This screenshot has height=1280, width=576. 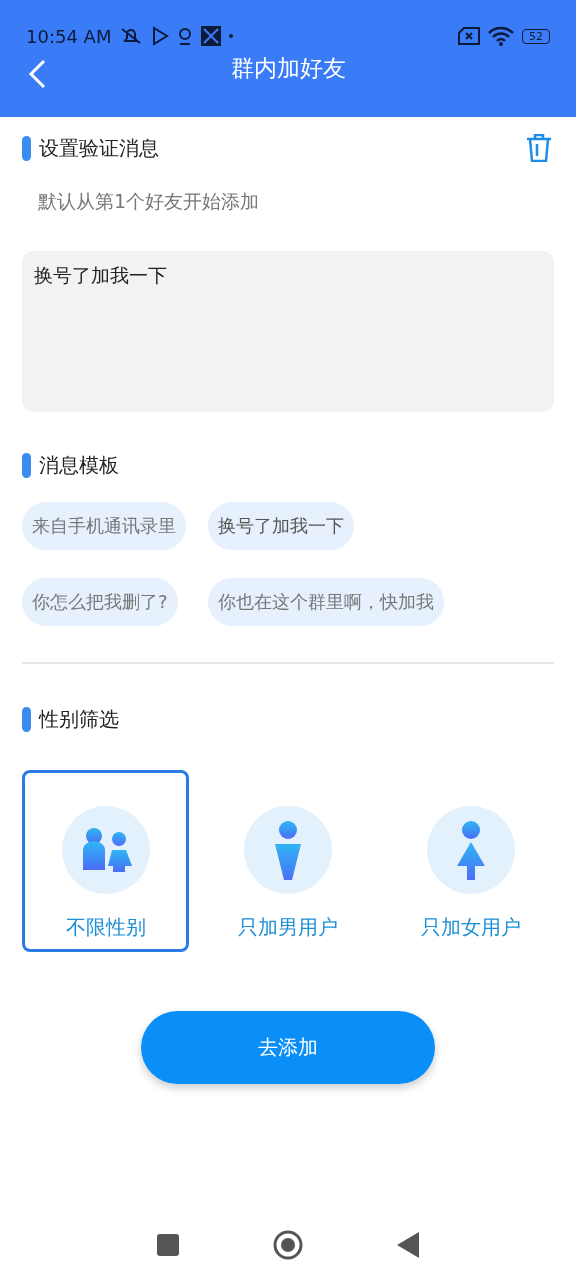 I want to click on dot-icon, so click(x=231, y=36).